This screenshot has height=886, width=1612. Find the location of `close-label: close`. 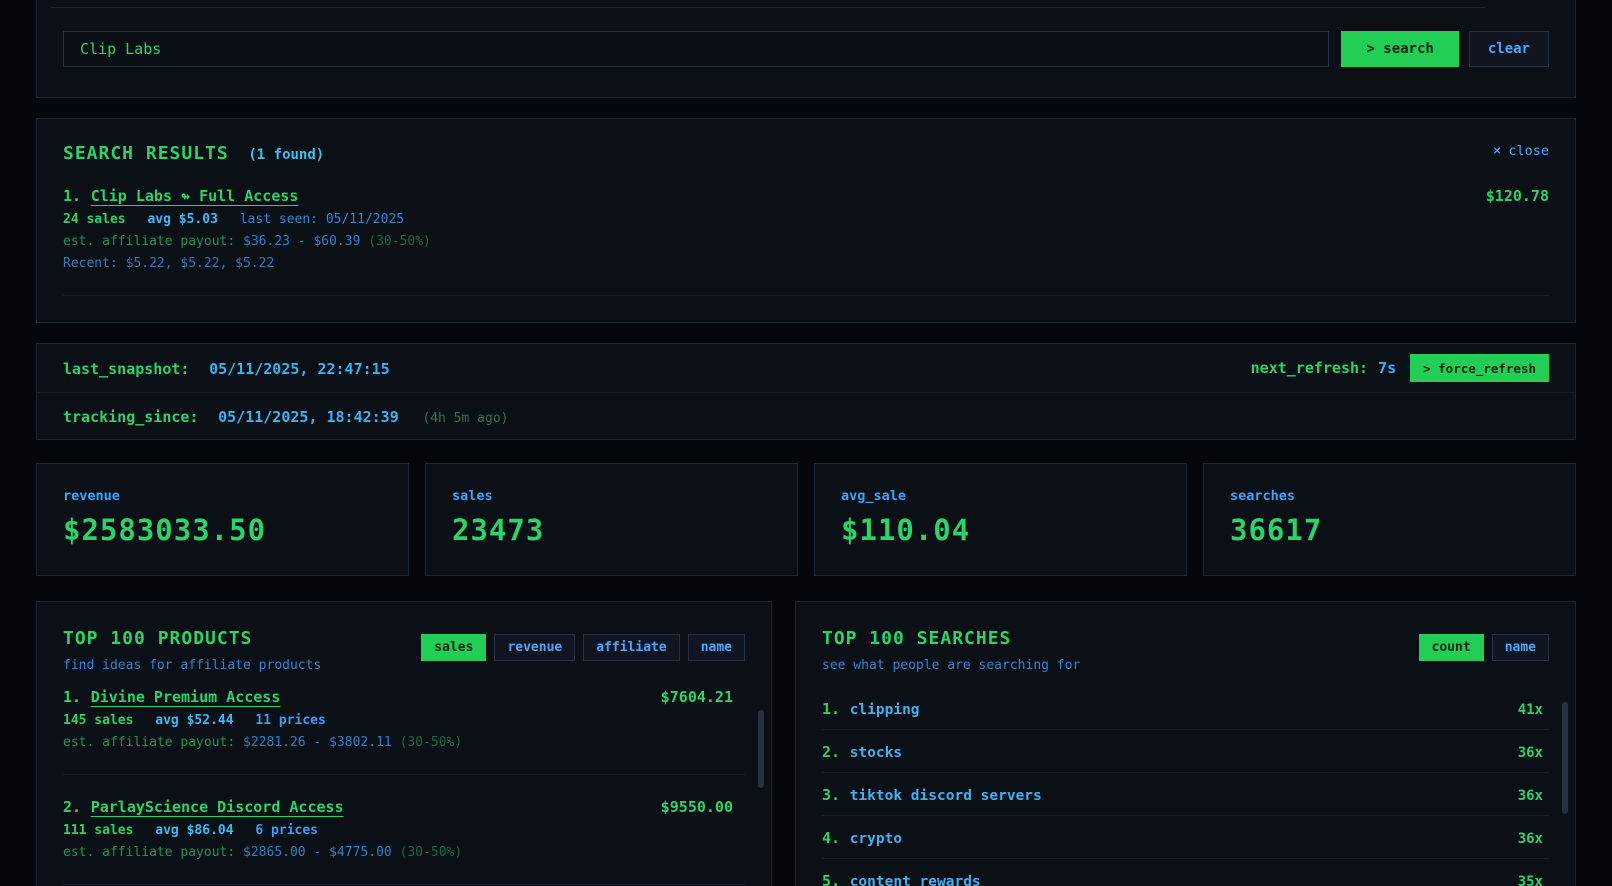

close-label: close is located at coordinates (1528, 151).